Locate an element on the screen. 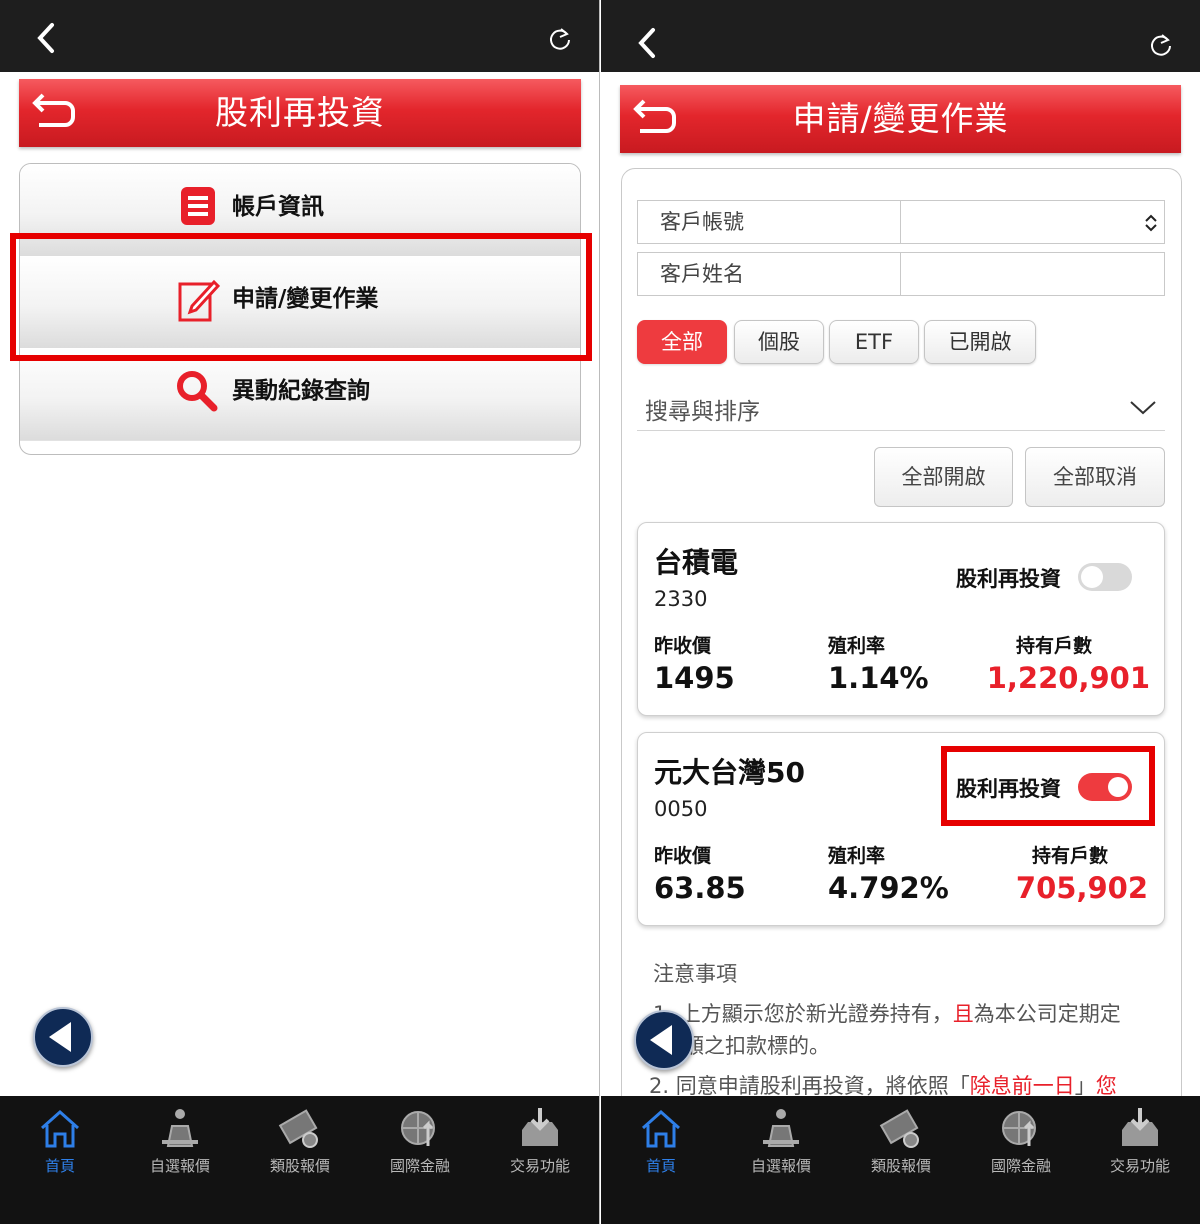  filter-stock: 個股 is located at coordinates (779, 342).